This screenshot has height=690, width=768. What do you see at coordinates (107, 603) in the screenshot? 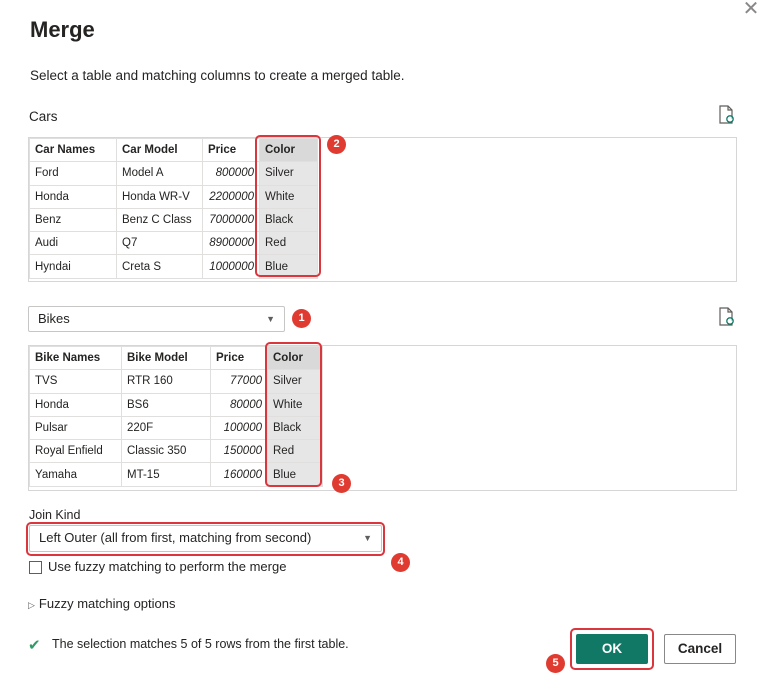
I see `fuzzy-options-label: Fuzzy matching options` at bounding box center [107, 603].